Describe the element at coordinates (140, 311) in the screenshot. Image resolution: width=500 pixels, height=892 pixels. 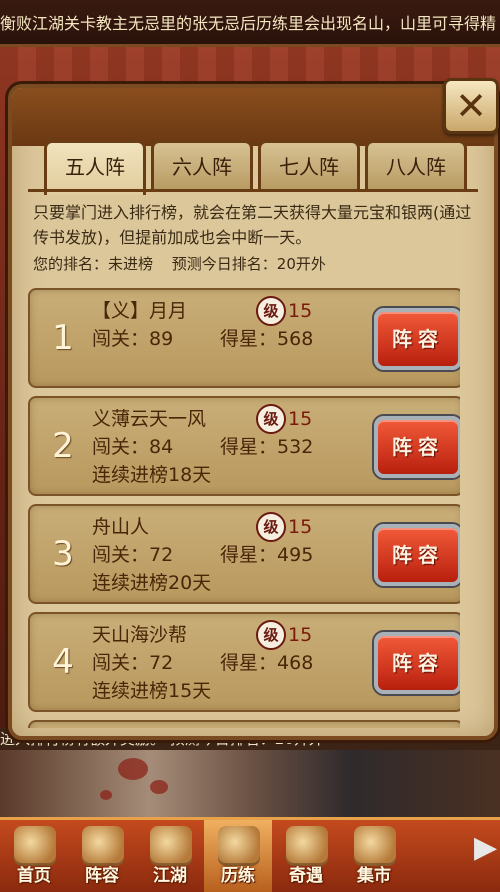
I see `player-name: 【义】月月` at that location.